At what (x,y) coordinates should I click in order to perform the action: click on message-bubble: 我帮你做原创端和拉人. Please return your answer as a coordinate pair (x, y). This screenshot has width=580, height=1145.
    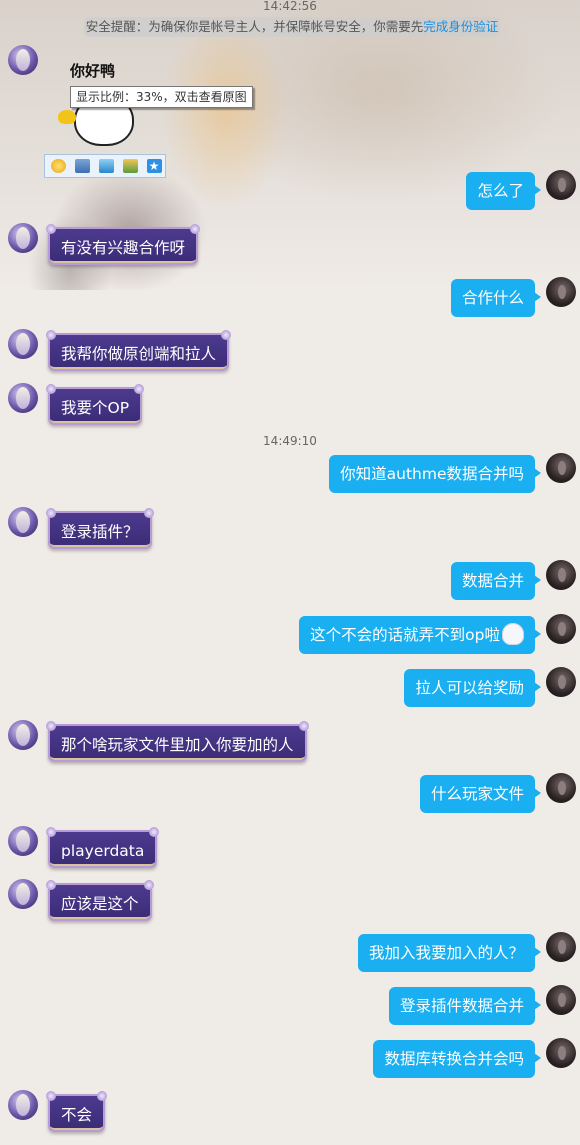
    Looking at the image, I should click on (138, 350).